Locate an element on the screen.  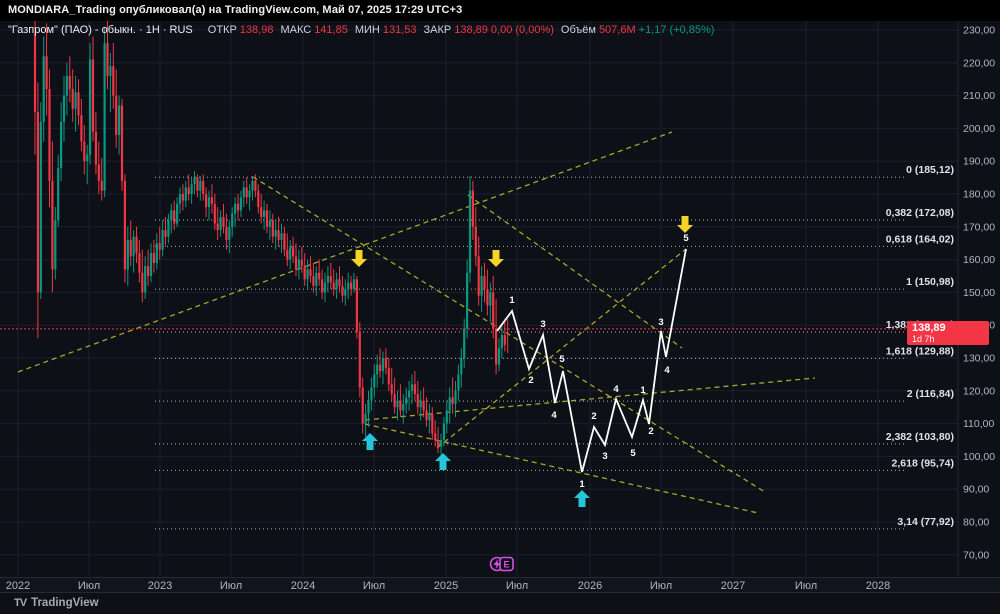
ohlc-field-label: Объём is located at coordinates (578, 30).